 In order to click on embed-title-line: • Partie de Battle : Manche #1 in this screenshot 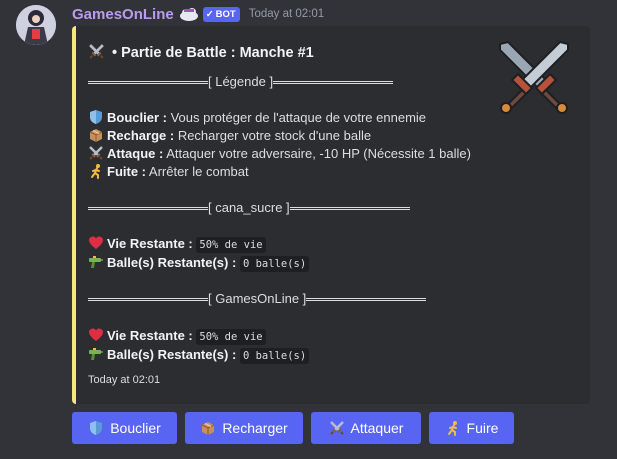, I will do `click(201, 52)`.